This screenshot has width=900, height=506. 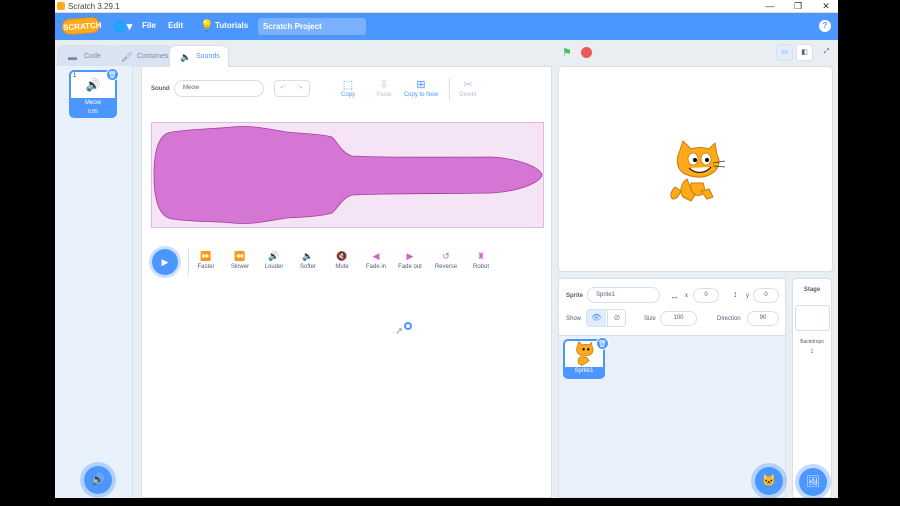 What do you see at coordinates (468, 85) in the screenshot?
I see `scissors-icon: ✂` at bounding box center [468, 85].